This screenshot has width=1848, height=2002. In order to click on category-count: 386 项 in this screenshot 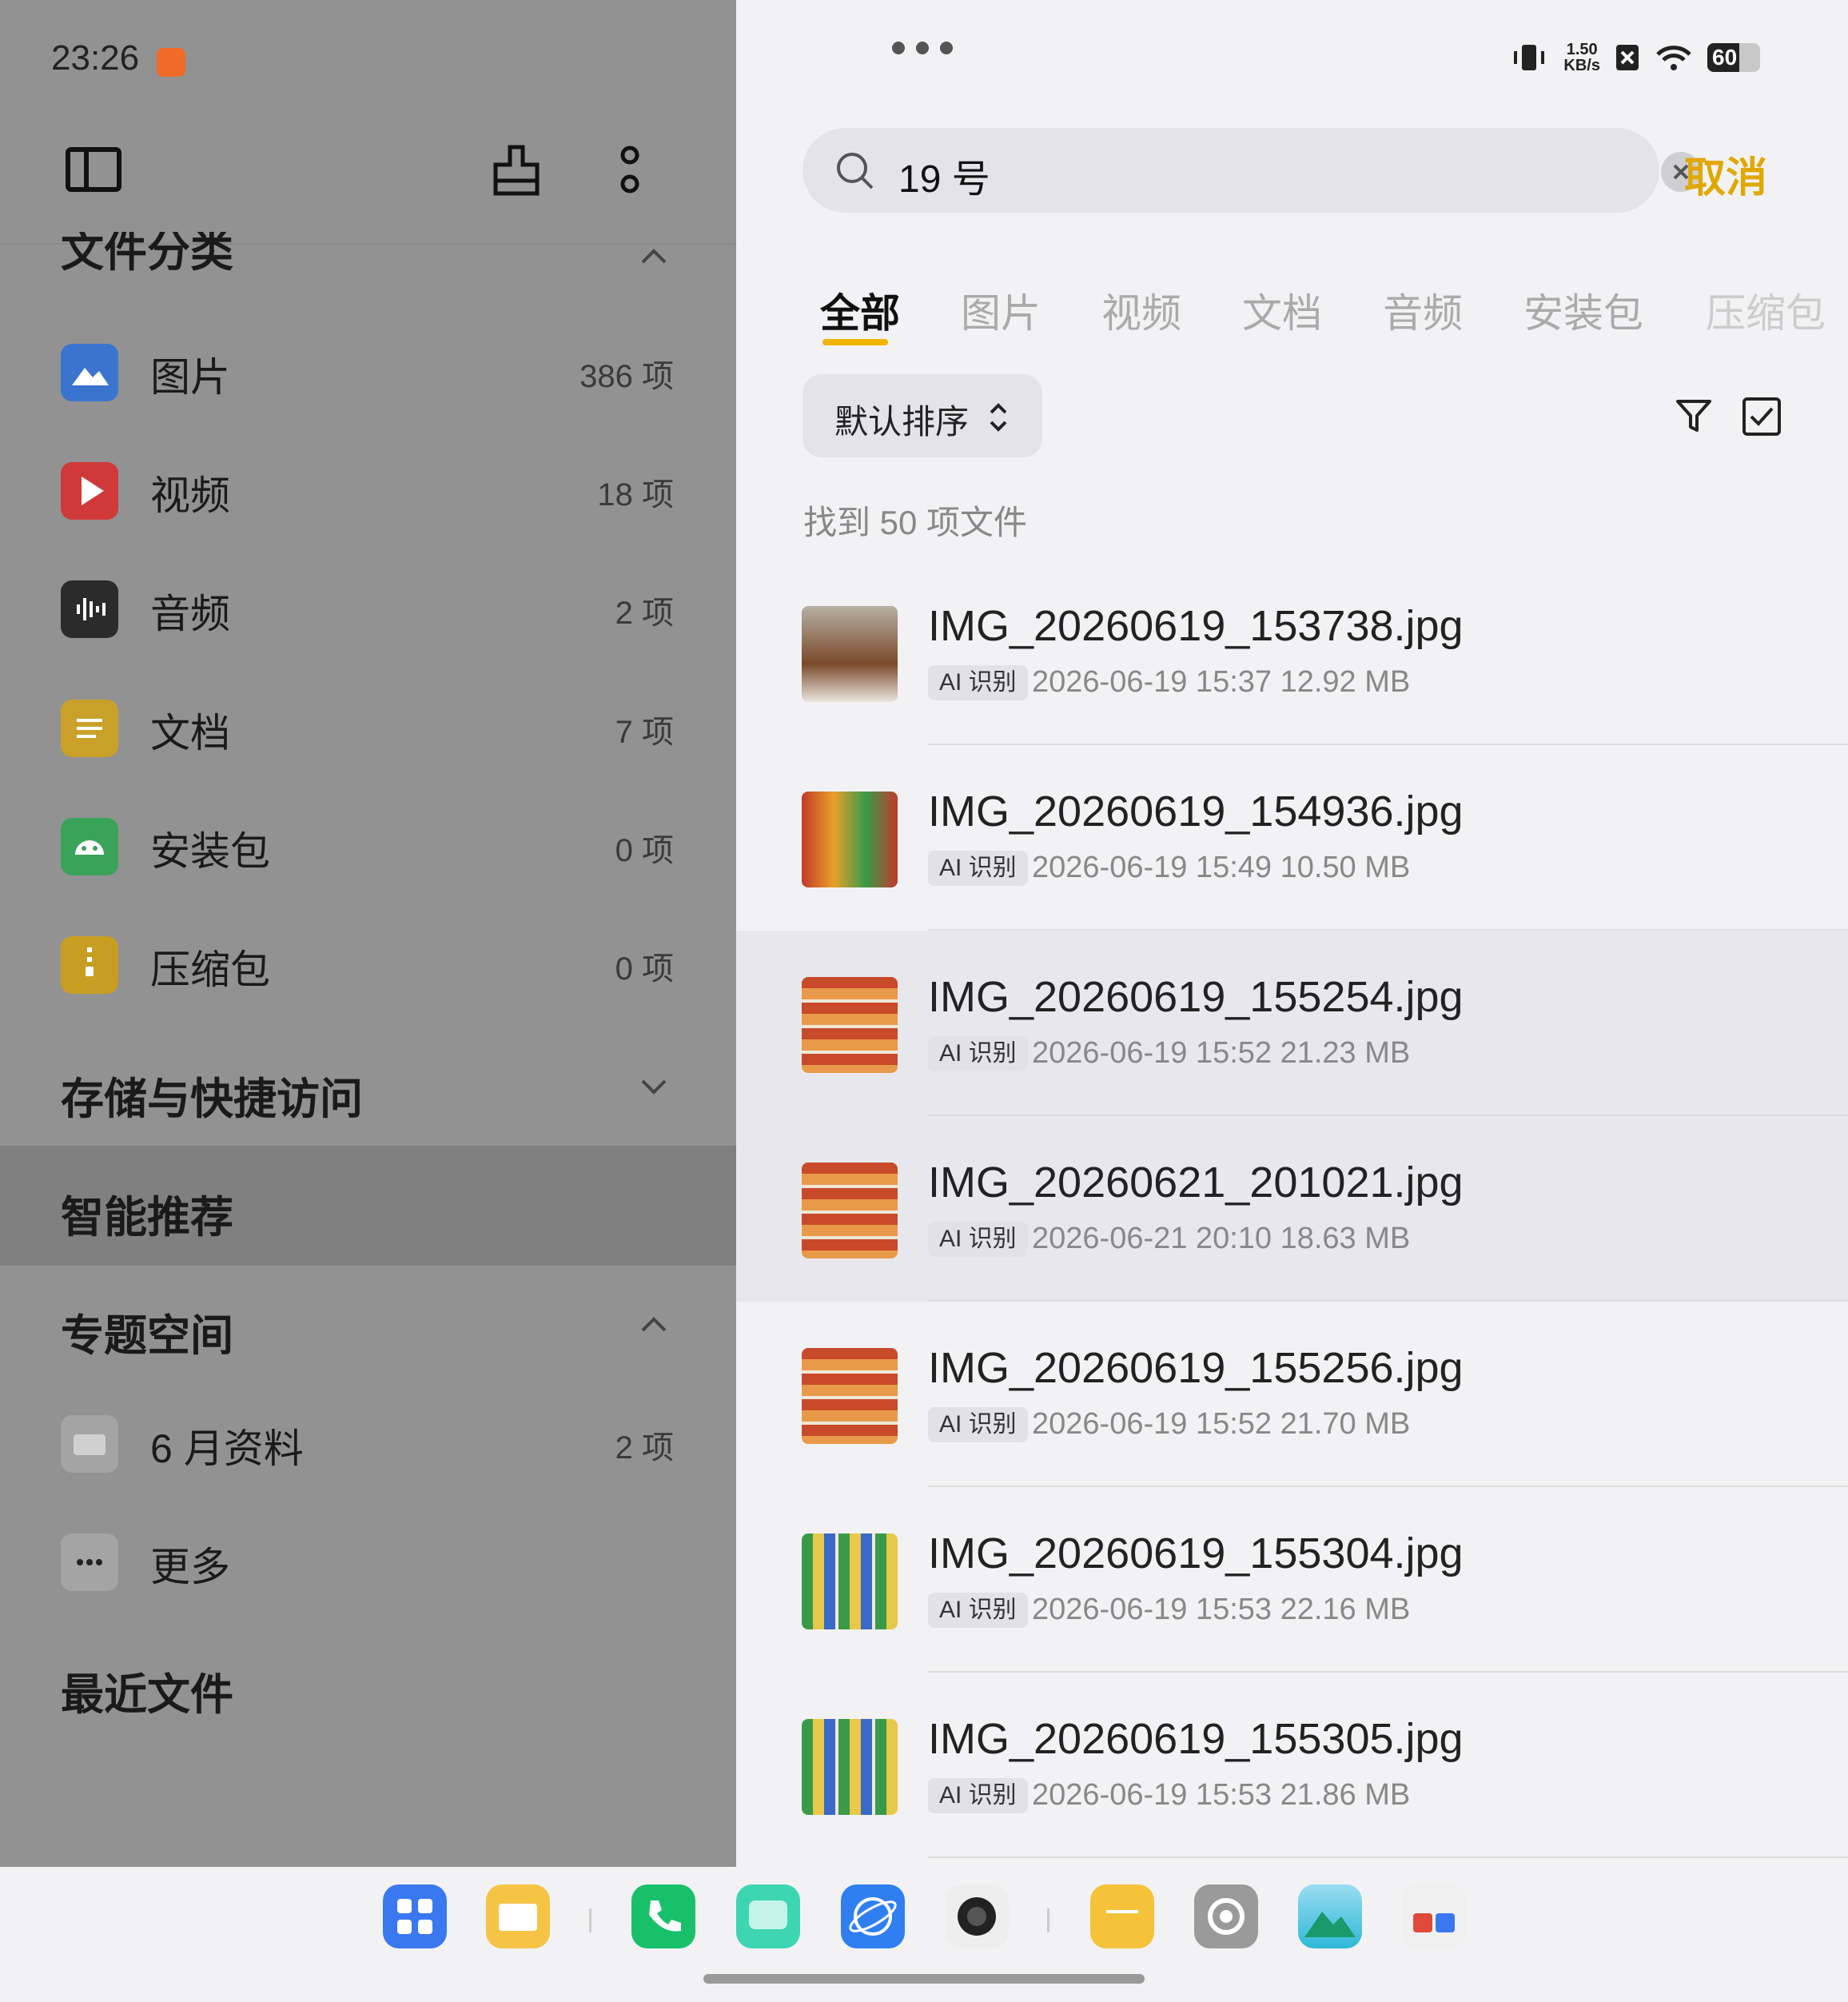, I will do `click(626, 377)`.